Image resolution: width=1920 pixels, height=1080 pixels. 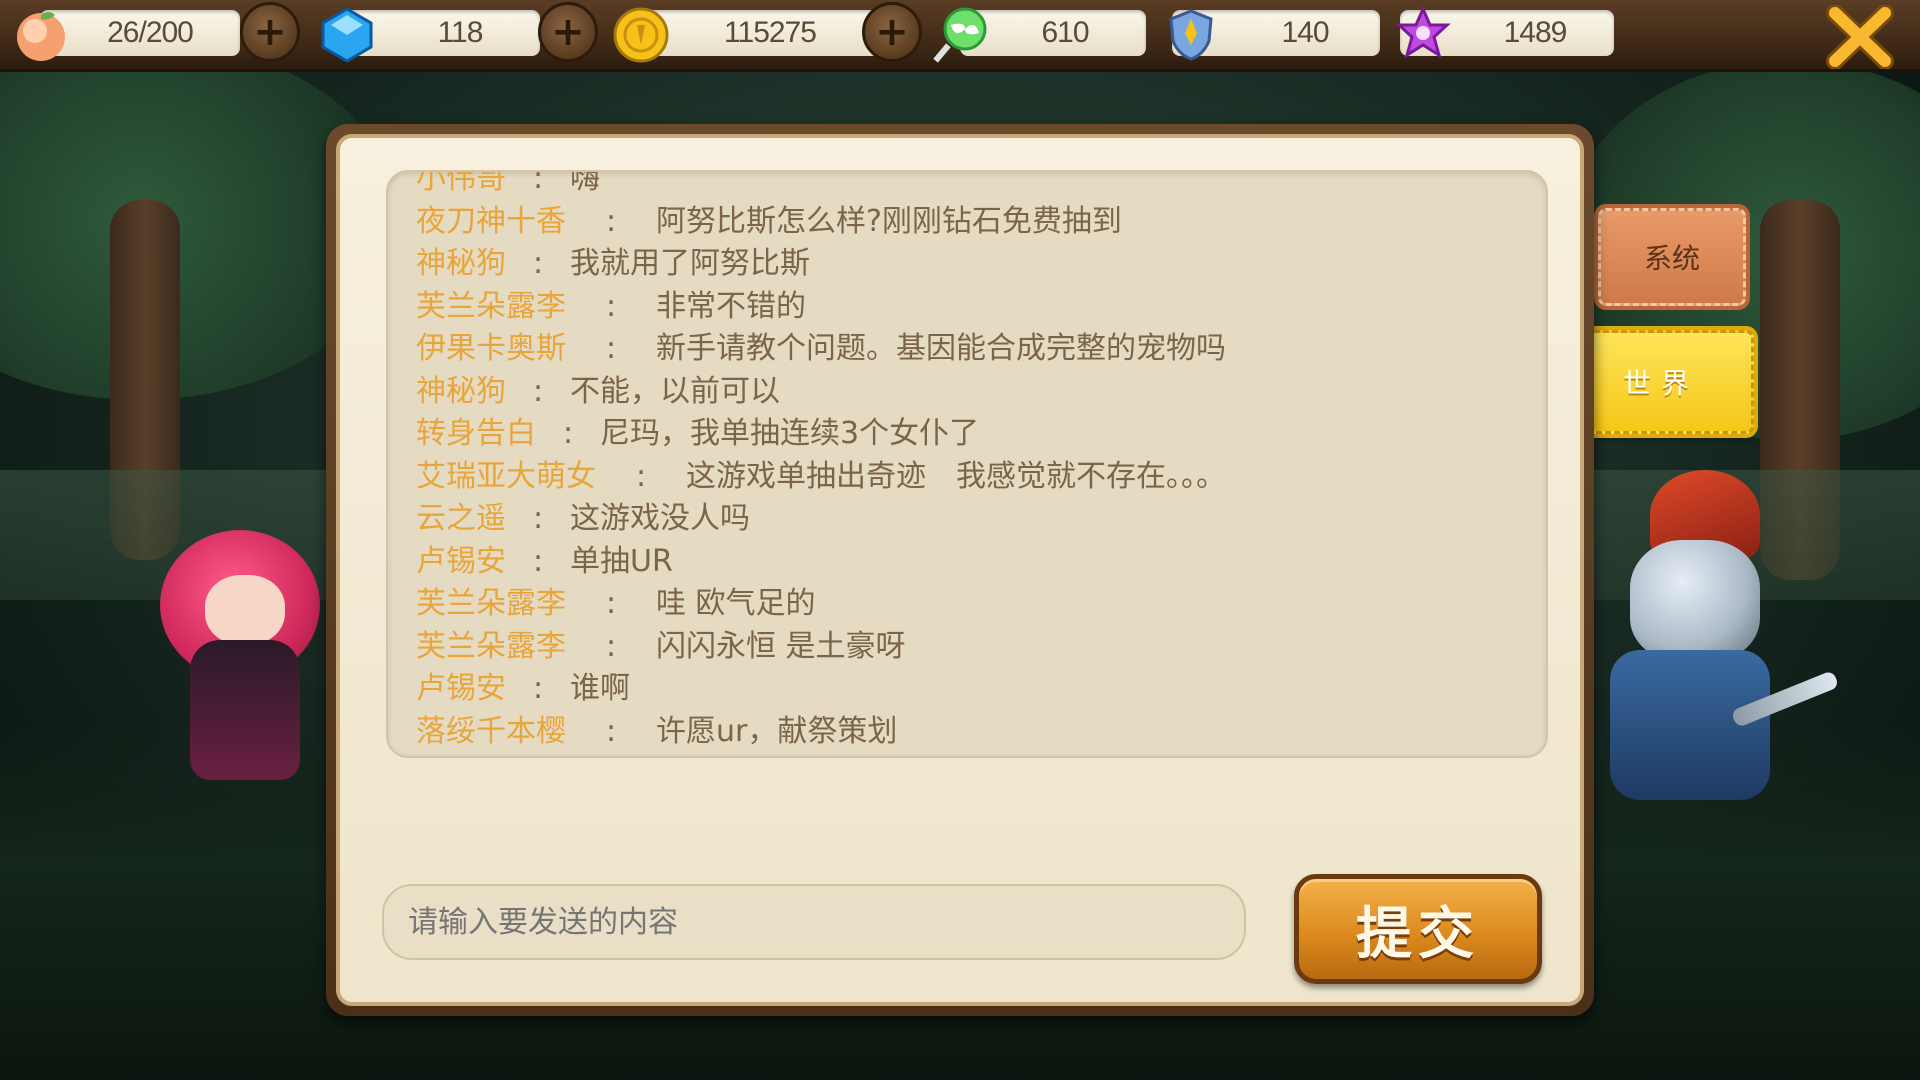 I want to click on chat-message: 芙兰朵露李: 闪闪永恒 是土豪呀, so click(x=951, y=647).